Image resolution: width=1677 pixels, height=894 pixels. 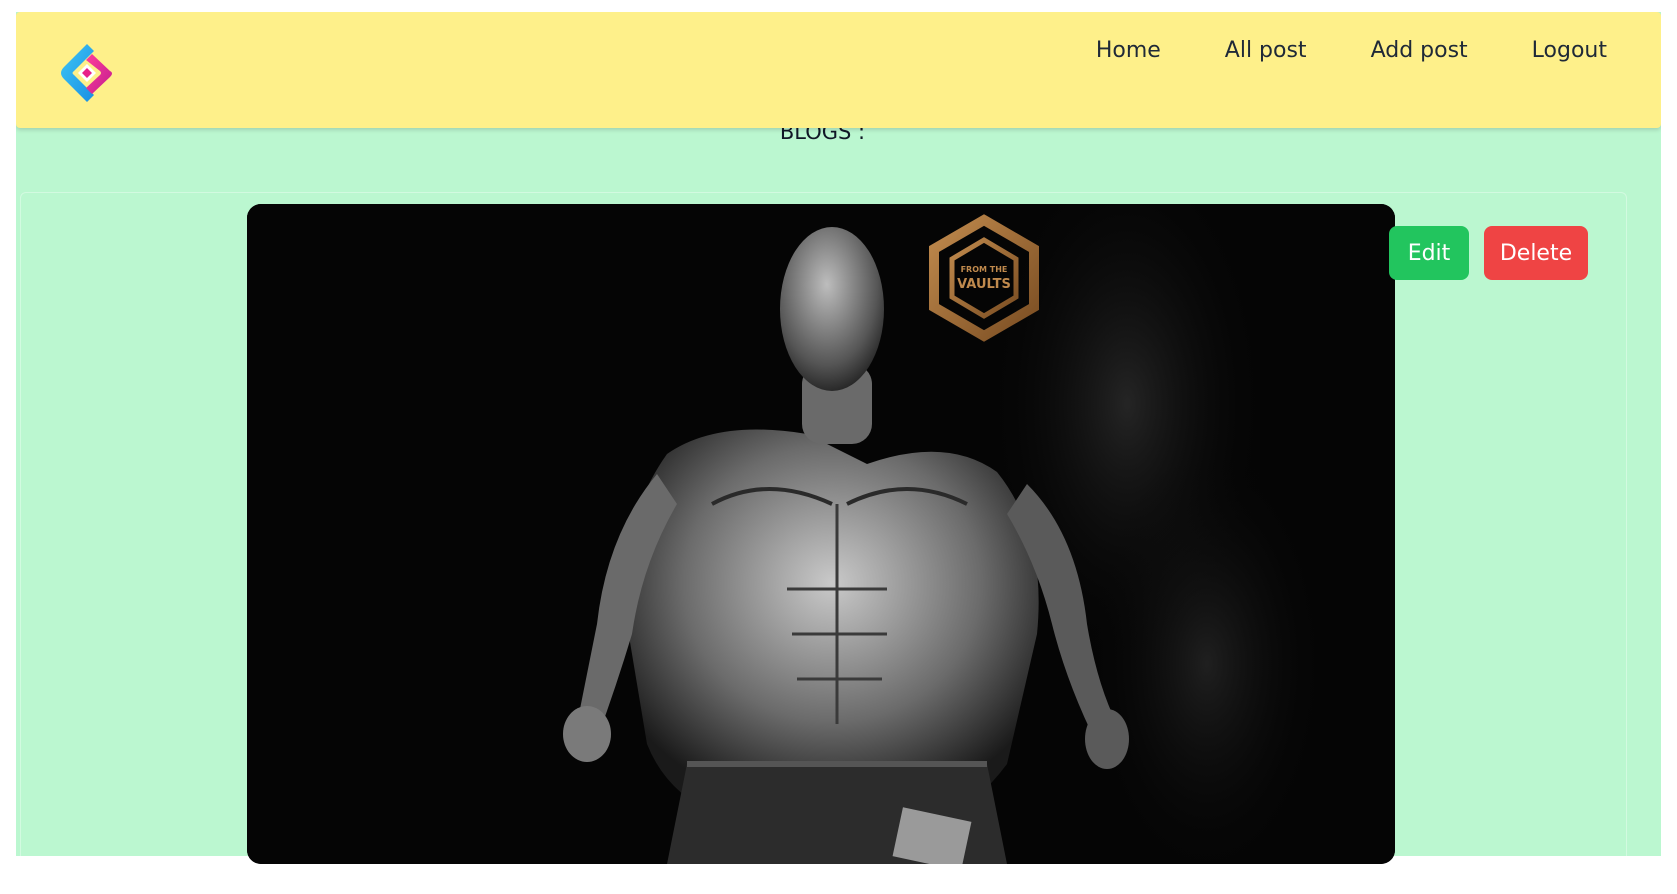 I want to click on diamond-logo-icon, so click(x=87, y=73).